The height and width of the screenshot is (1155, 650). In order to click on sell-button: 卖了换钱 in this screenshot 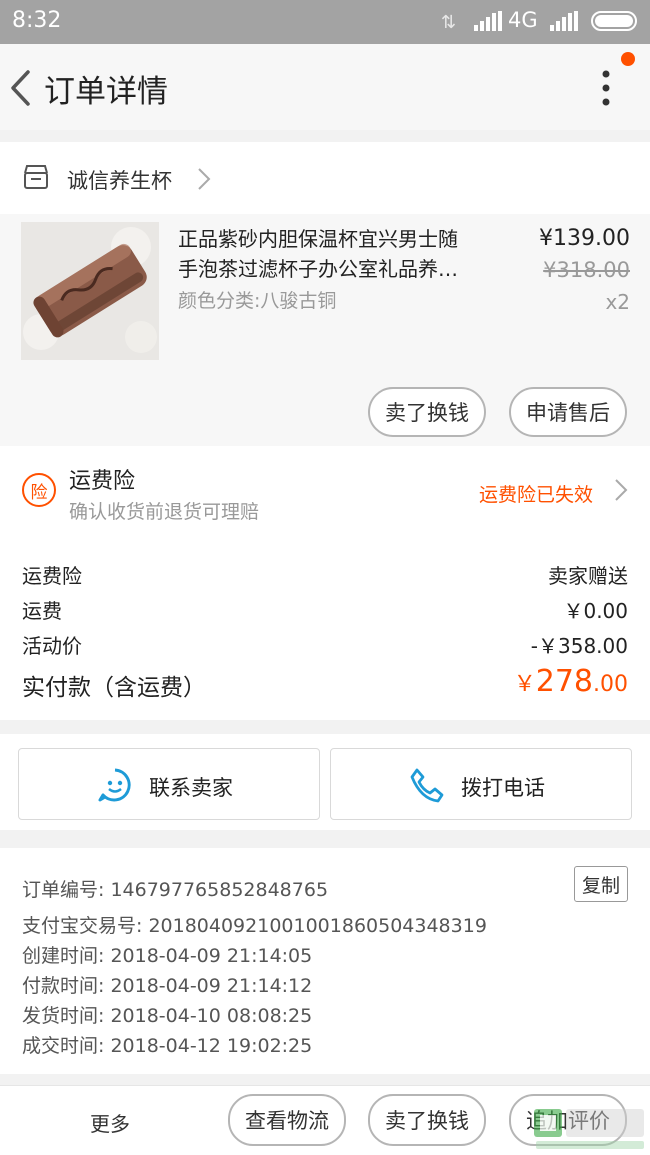, I will do `click(427, 412)`.